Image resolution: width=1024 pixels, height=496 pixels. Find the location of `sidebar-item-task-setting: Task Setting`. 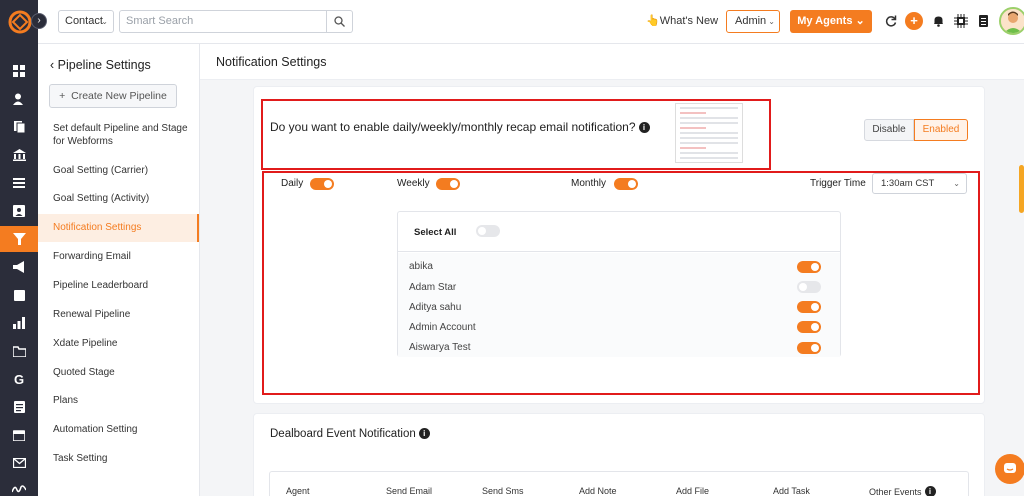

sidebar-item-task-setting: Task Setting is located at coordinates (118, 458).